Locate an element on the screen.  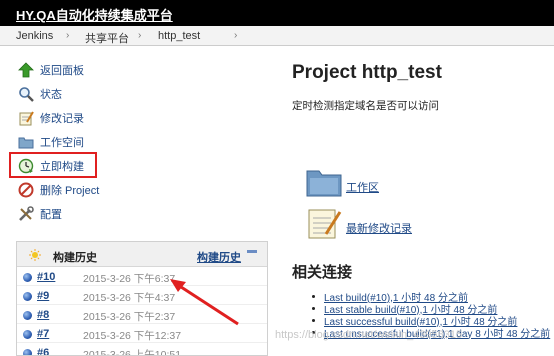
up-arrow-icon is located at coordinates (26, 70).